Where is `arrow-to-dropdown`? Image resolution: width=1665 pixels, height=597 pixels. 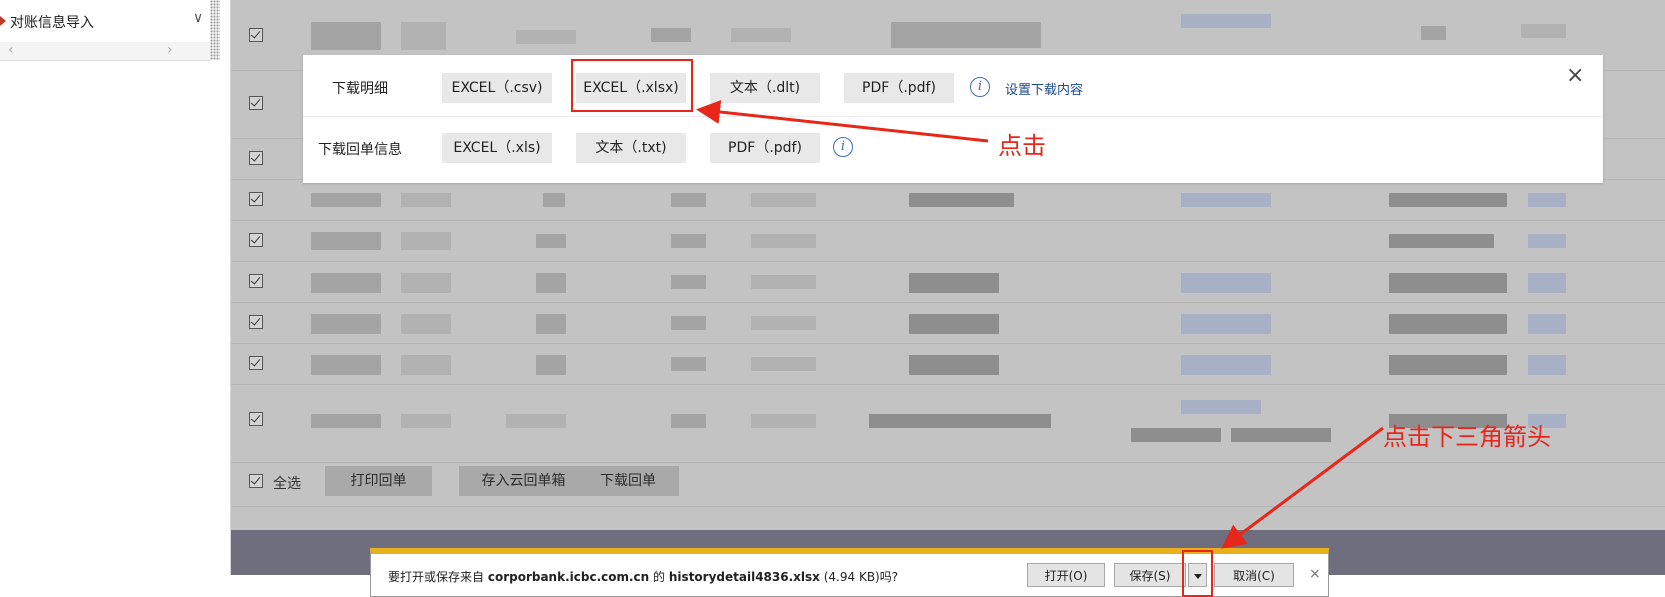 arrow-to-dropdown is located at coordinates (1302, 487).